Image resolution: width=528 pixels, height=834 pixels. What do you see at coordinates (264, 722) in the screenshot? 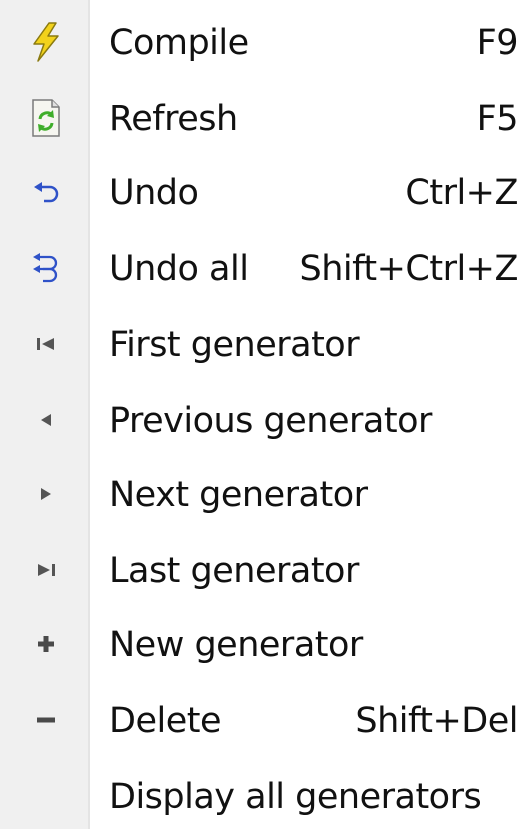
I see `menu-item-delete: Delete Shift+Del` at bounding box center [264, 722].